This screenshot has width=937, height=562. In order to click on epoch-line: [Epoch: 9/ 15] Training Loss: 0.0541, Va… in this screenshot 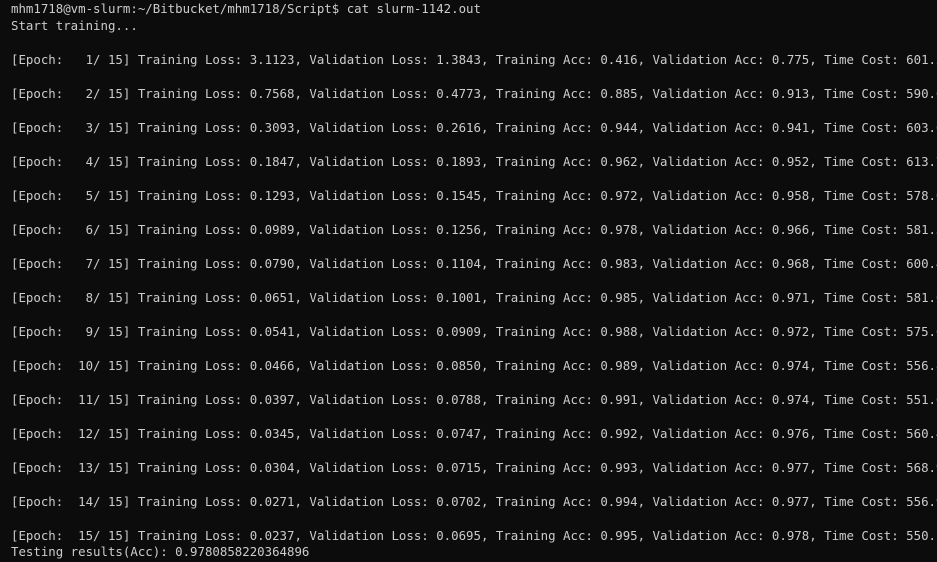, I will do `click(474, 331)`.